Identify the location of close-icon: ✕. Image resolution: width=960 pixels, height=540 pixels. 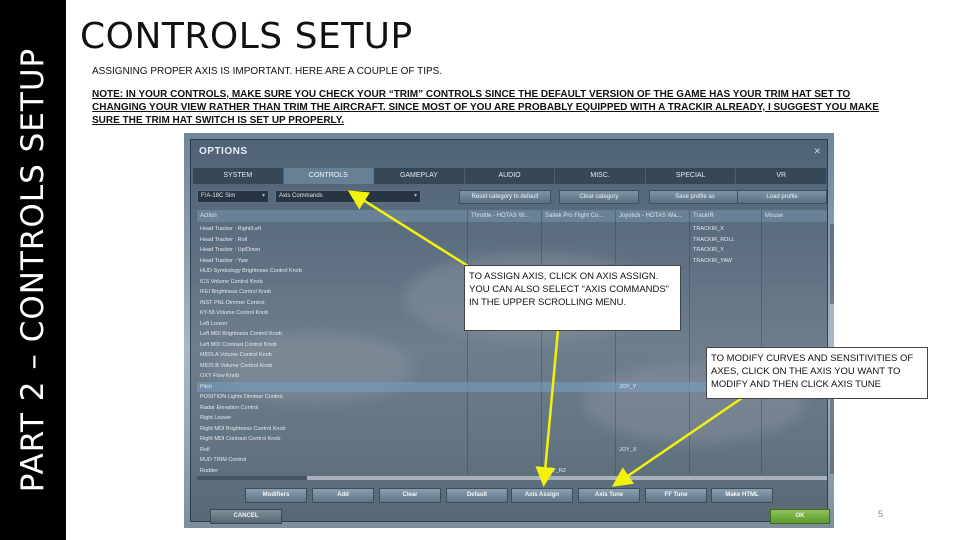
(817, 151).